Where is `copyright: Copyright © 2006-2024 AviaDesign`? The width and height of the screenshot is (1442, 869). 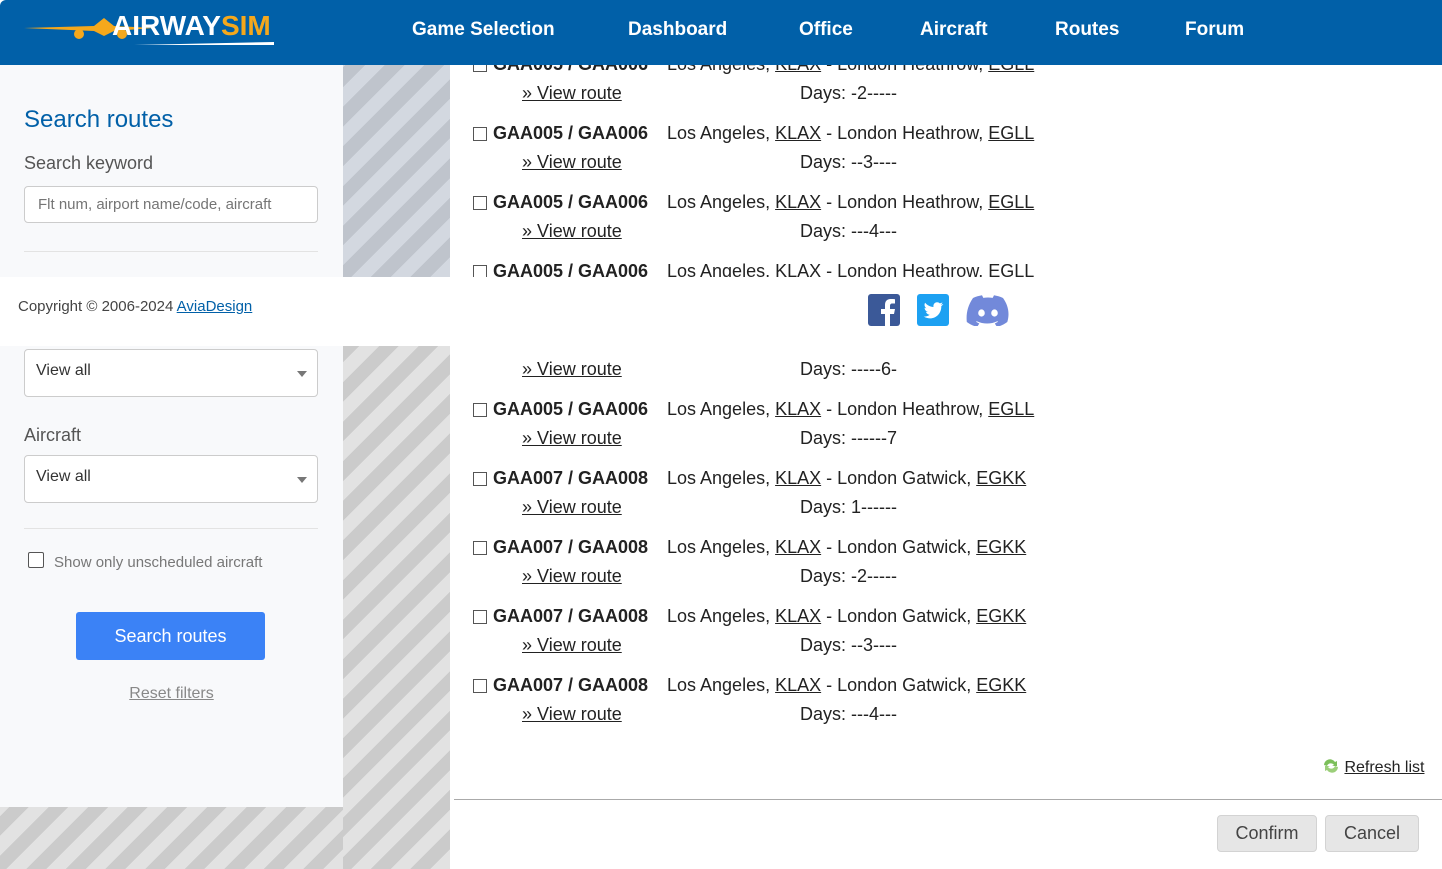
copyright: Copyright © 2006-2024 AviaDesign is located at coordinates (135, 306).